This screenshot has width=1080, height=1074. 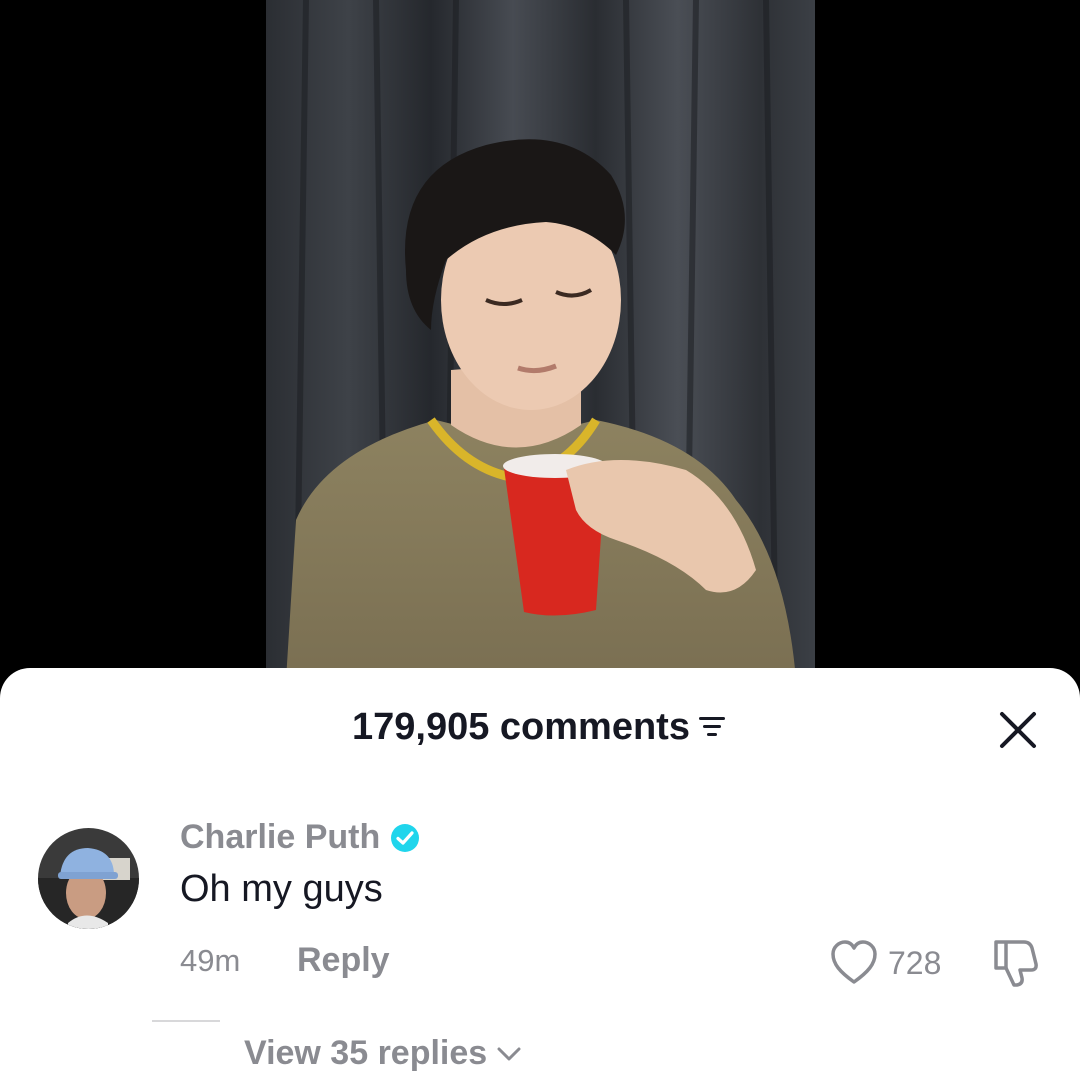 I want to click on view-replies-label: View 35 replies, so click(x=365, y=1053).